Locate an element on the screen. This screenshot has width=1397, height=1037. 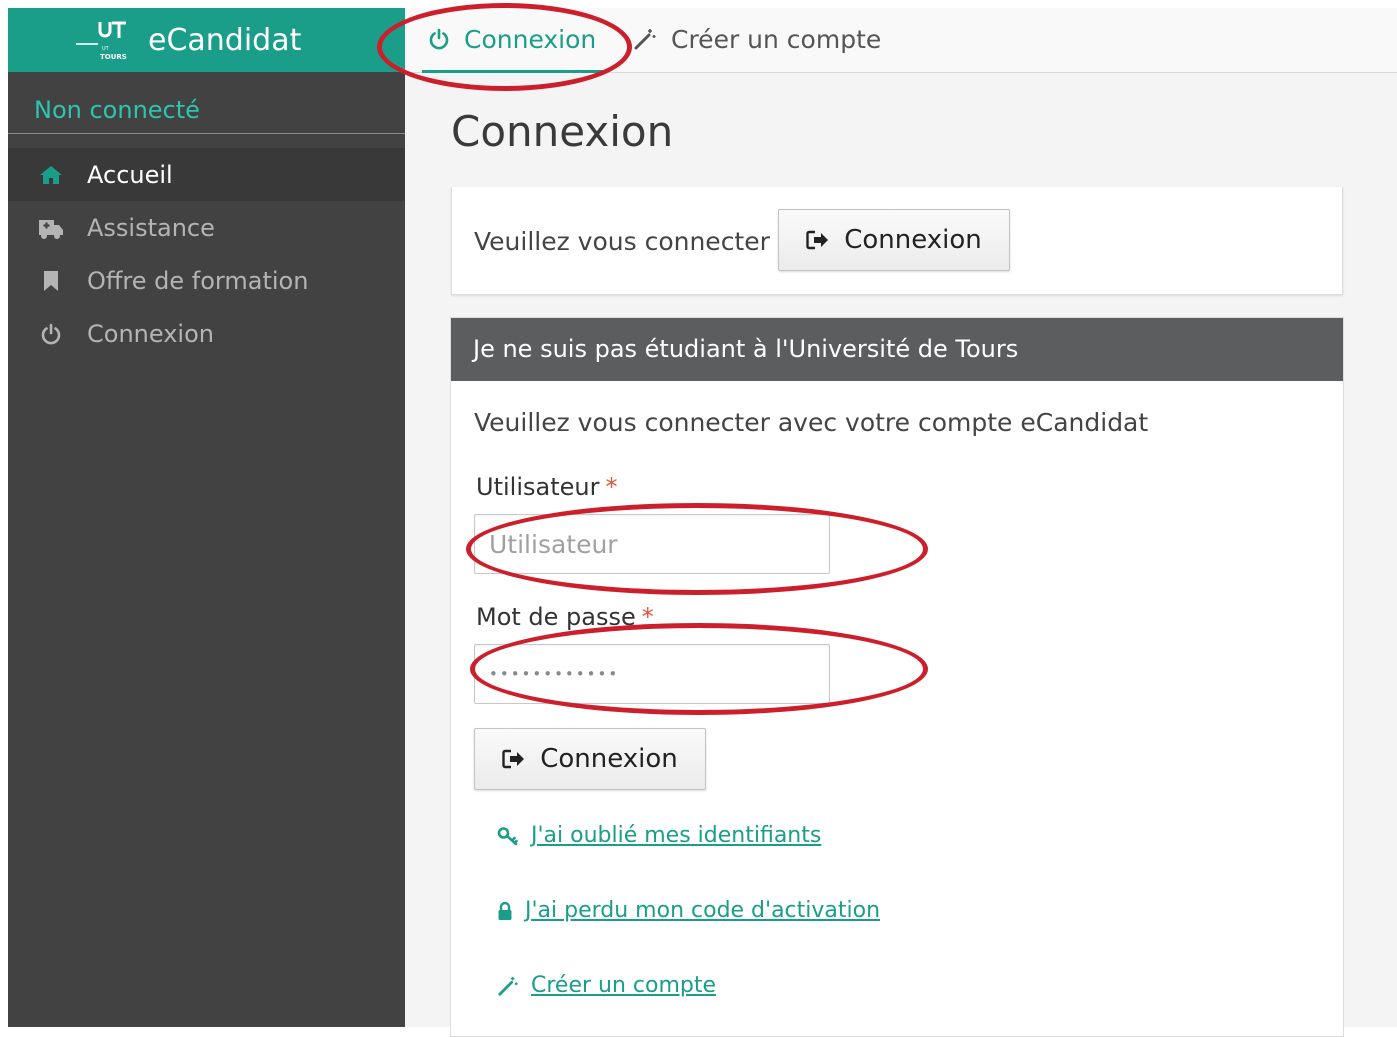
lost-activation-code-link: J'ai perdu mon code d'activation is located at coordinates (688, 910).